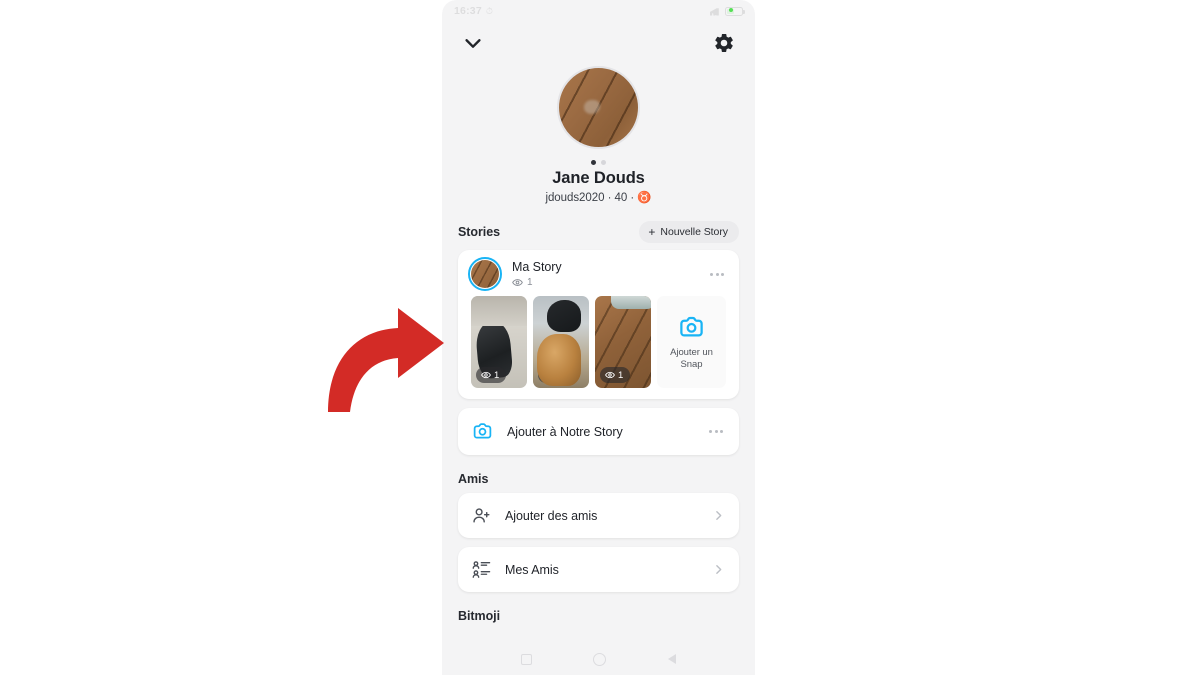 This screenshot has height=675, width=1200. What do you see at coordinates (530, 282) in the screenshot?
I see `my-story-view-count: 1` at bounding box center [530, 282].